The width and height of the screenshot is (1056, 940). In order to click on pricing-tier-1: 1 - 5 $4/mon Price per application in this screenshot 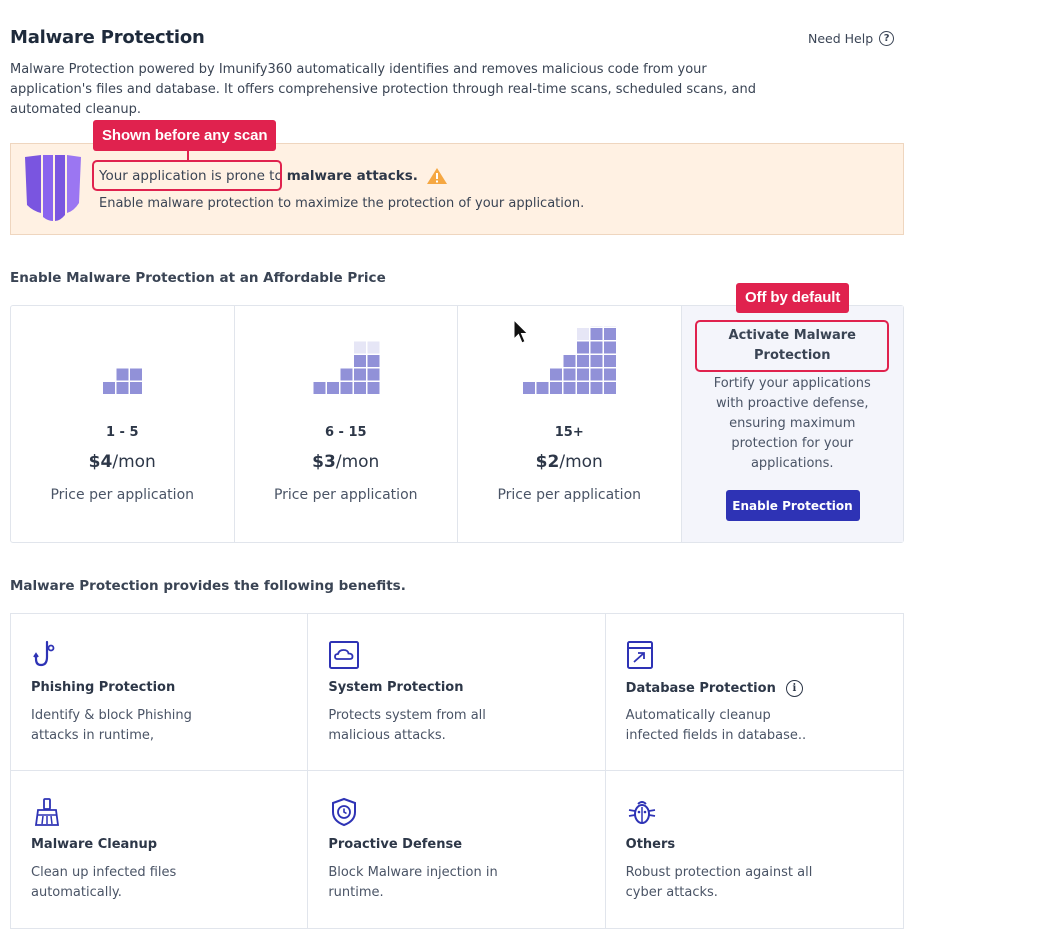, I will do `click(123, 424)`.